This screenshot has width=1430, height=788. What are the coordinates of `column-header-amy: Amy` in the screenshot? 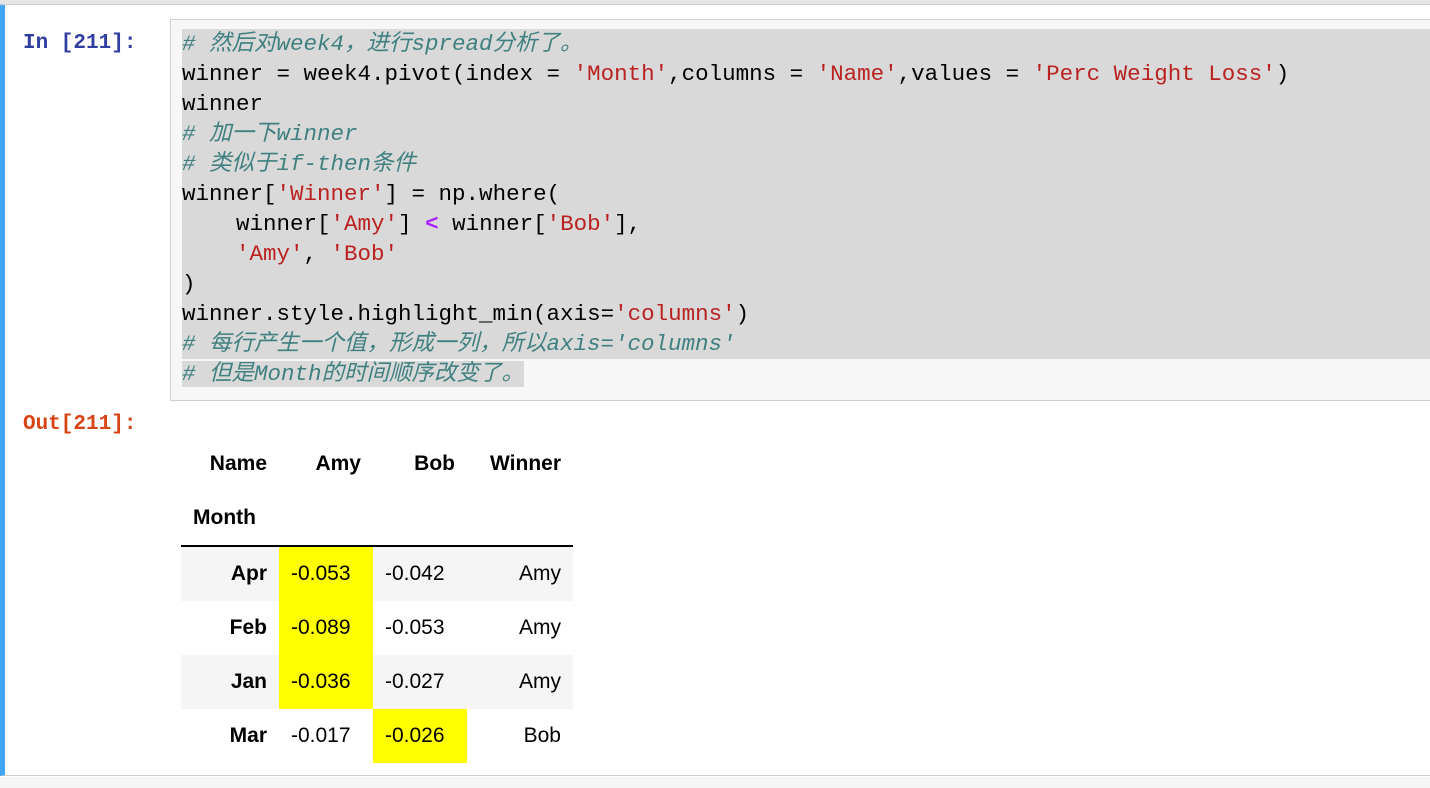 It's located at (338, 463).